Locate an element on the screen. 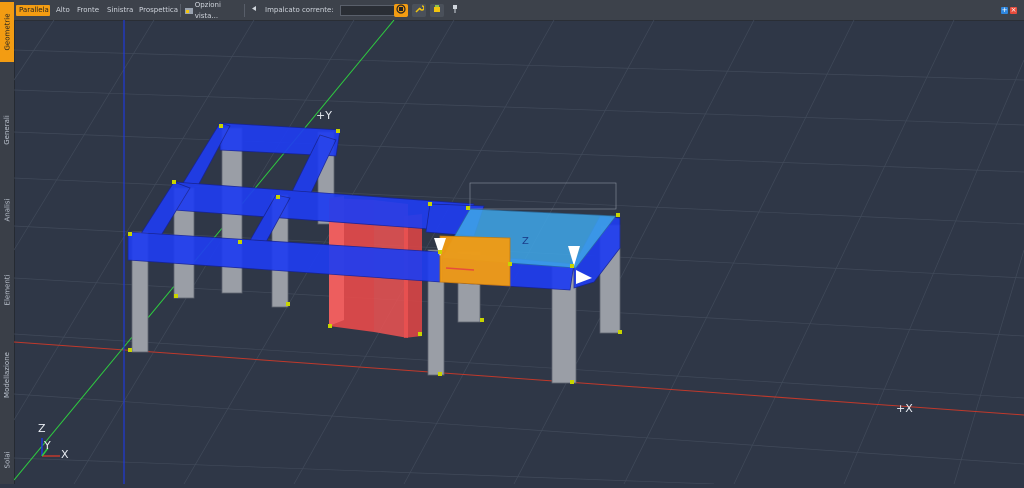 The height and width of the screenshot is (488, 1024). view-parallela-button: Parallela is located at coordinates (33, 10).